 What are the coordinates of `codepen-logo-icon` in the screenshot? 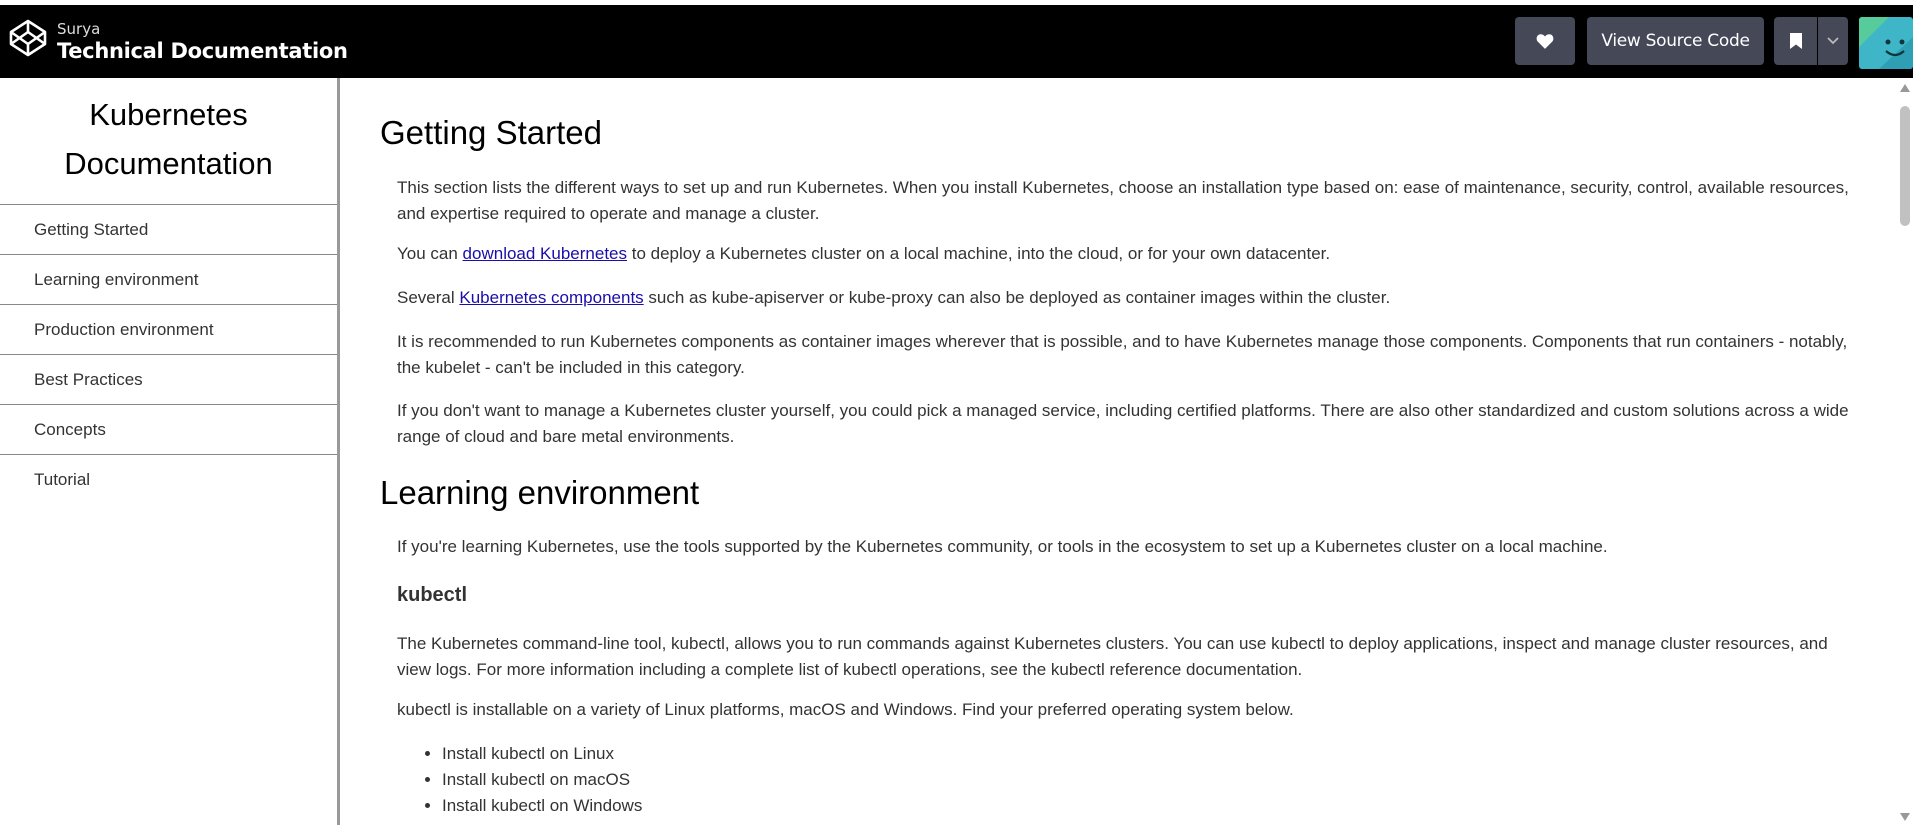 It's located at (28, 38).